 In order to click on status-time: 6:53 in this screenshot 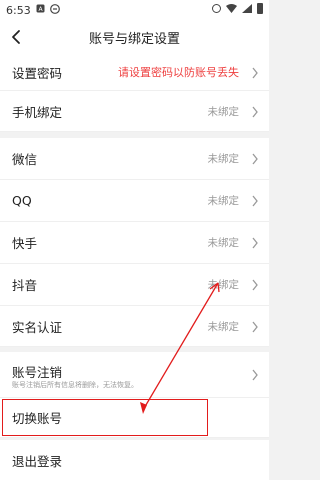, I will do `click(18, 10)`.